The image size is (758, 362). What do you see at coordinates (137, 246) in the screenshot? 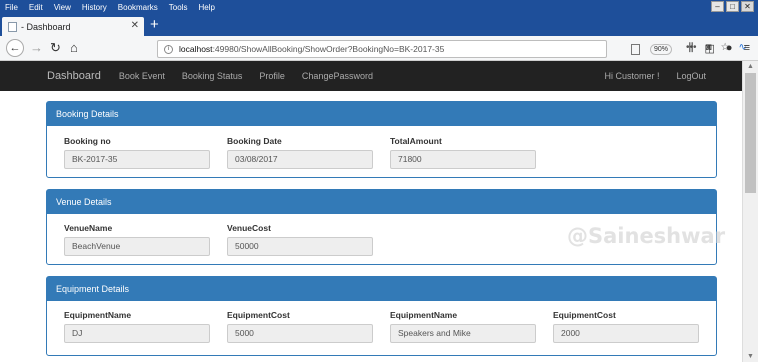
I see `venue-name-input: BeachVenue` at bounding box center [137, 246].